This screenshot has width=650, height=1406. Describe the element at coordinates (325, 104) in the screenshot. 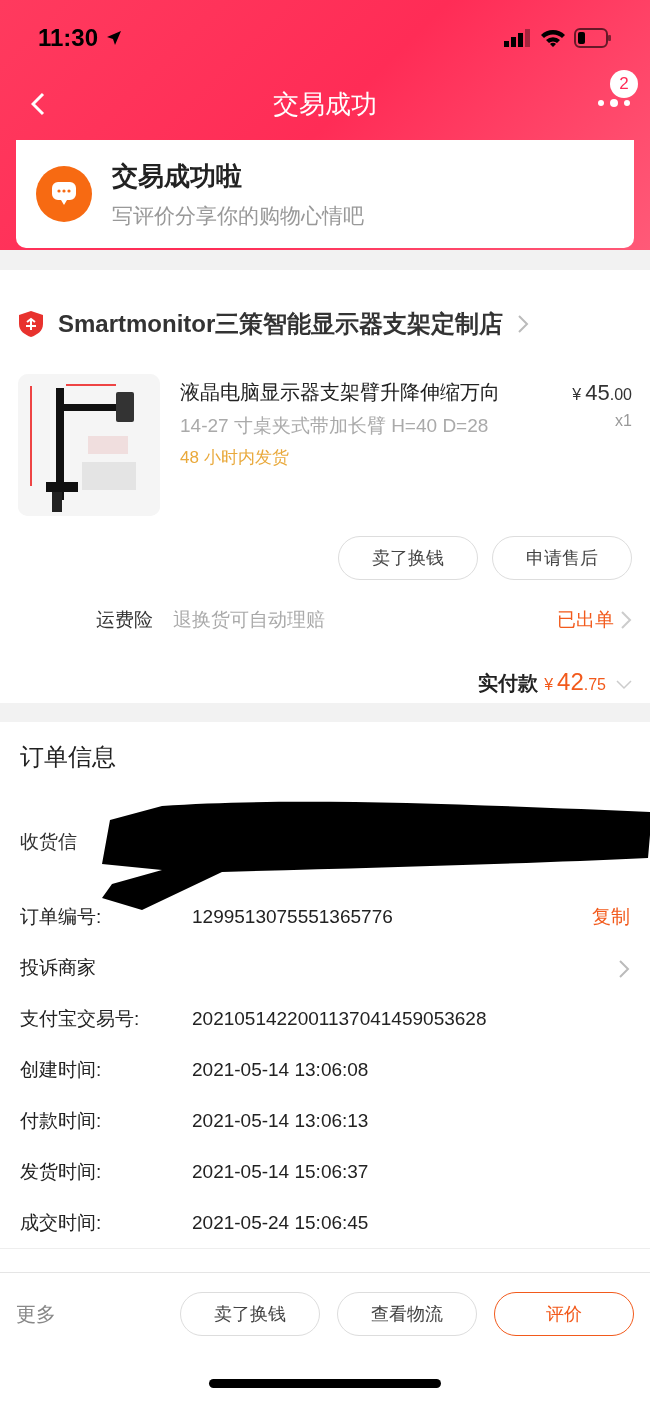

I see `page-title: 交易成功` at that location.